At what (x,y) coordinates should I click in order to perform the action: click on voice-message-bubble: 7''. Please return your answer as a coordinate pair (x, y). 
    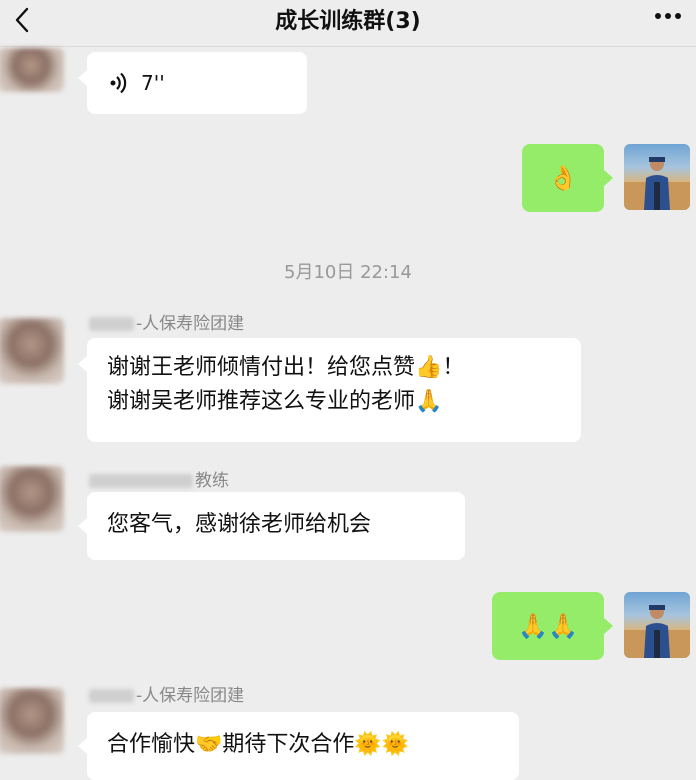
    Looking at the image, I should click on (197, 83).